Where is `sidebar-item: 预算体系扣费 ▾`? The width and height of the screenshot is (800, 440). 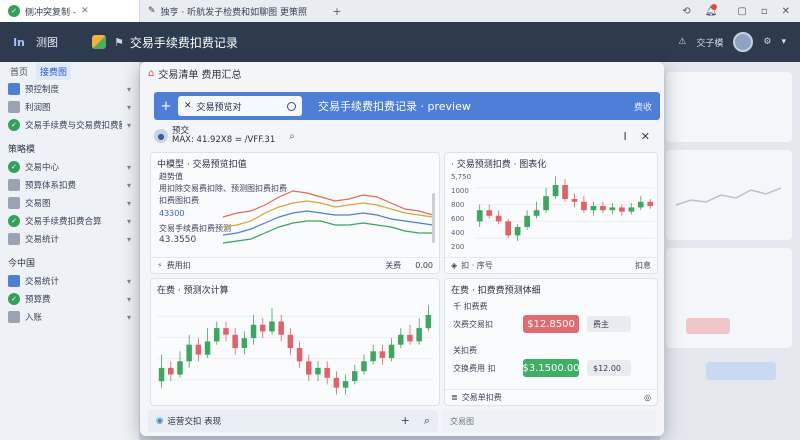
sidebar-item: 预算体系扣费 ▾ is located at coordinates (69, 185).